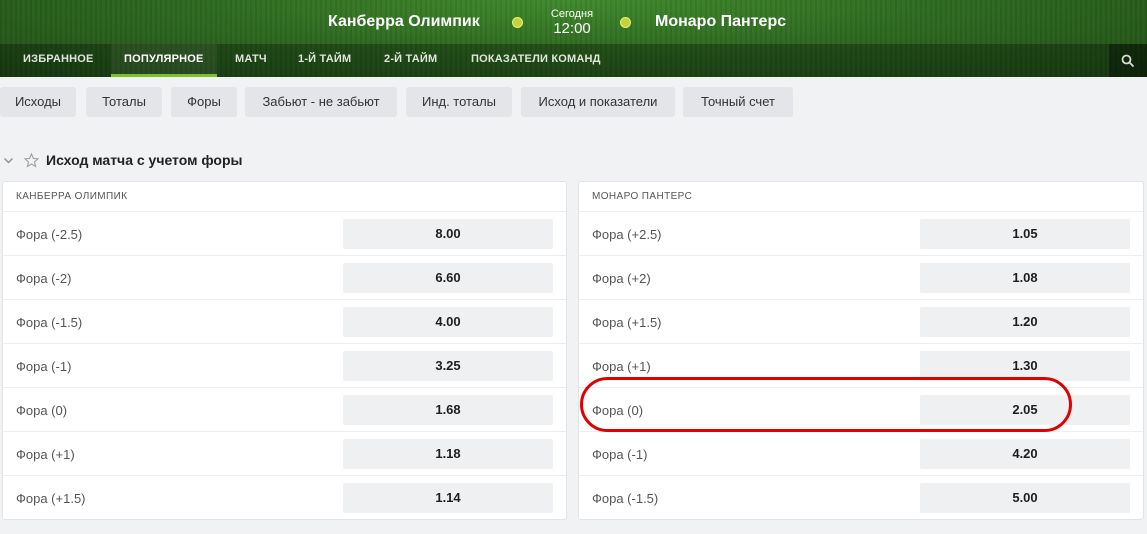 The width and height of the screenshot is (1147, 534). I want to click on filter-exact-score: Точный счет, so click(738, 102).